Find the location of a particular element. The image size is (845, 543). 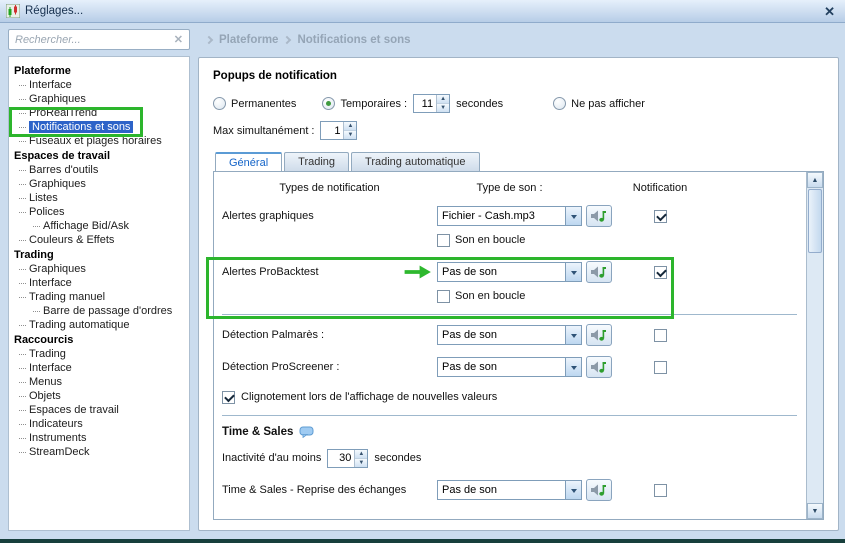

close-icon: ✕ is located at coordinates (829, 11).